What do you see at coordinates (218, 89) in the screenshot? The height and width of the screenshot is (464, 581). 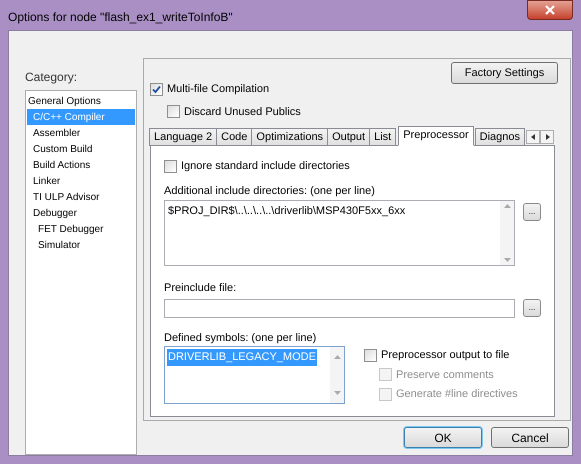 I see `checkbox-label: Multi-file Compilation` at bounding box center [218, 89].